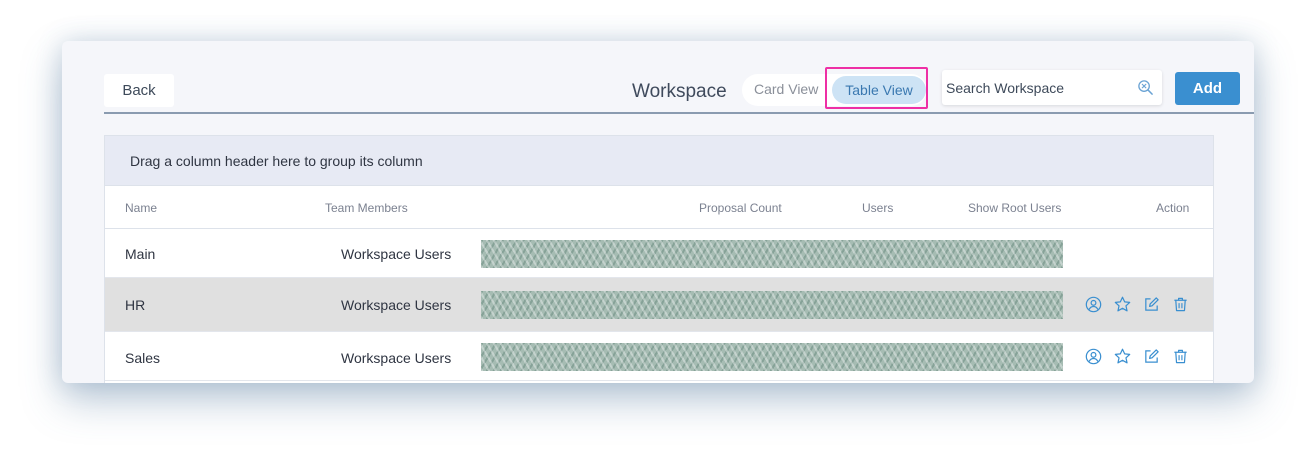 This screenshot has width=1316, height=465. I want to click on table-row: HR Workspace Users, so click(659, 305).